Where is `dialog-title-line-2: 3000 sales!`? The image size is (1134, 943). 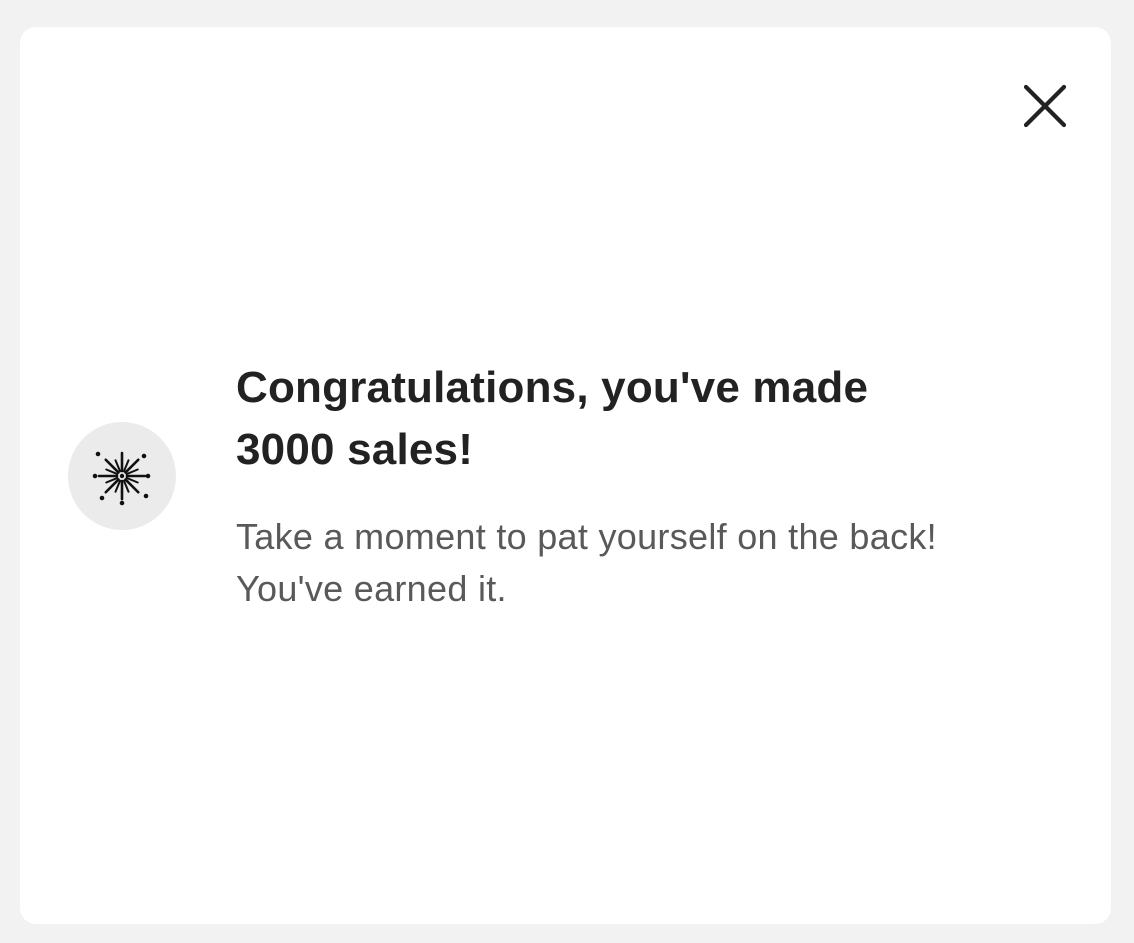 dialog-title-line-2: 3000 sales! is located at coordinates (355, 449).